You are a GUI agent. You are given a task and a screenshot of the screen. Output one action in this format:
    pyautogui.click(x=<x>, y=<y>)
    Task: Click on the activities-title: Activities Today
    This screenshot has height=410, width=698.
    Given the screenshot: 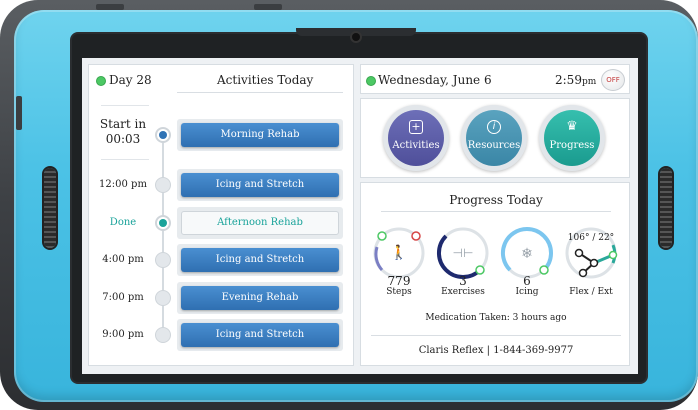 What is the action you would take?
    pyautogui.click(x=265, y=80)
    